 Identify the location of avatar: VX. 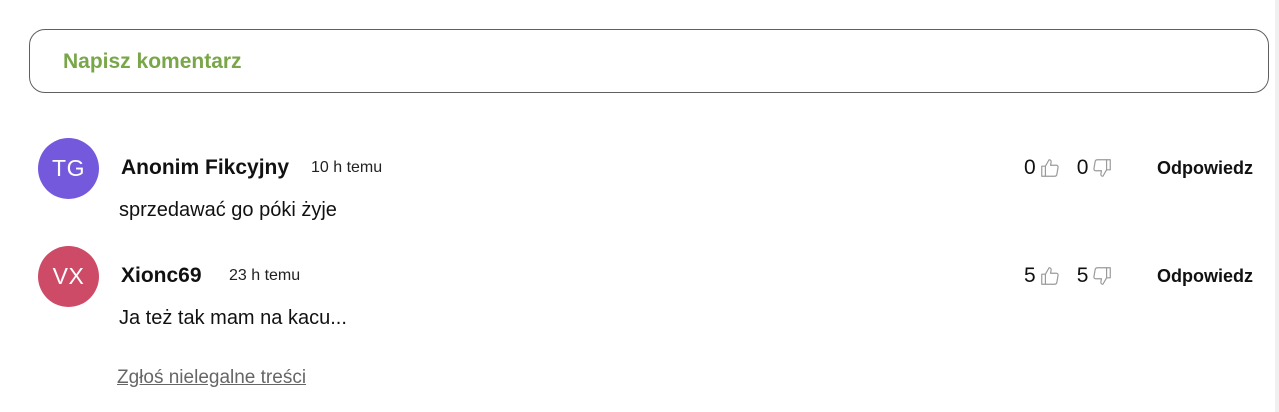
(68, 276).